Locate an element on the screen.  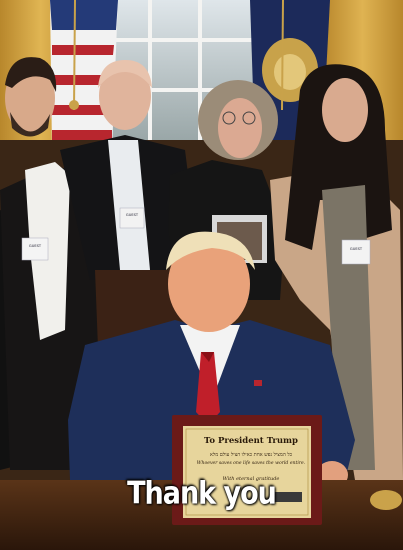
plaque-title: To President Trump is located at coordinates (251, 441).